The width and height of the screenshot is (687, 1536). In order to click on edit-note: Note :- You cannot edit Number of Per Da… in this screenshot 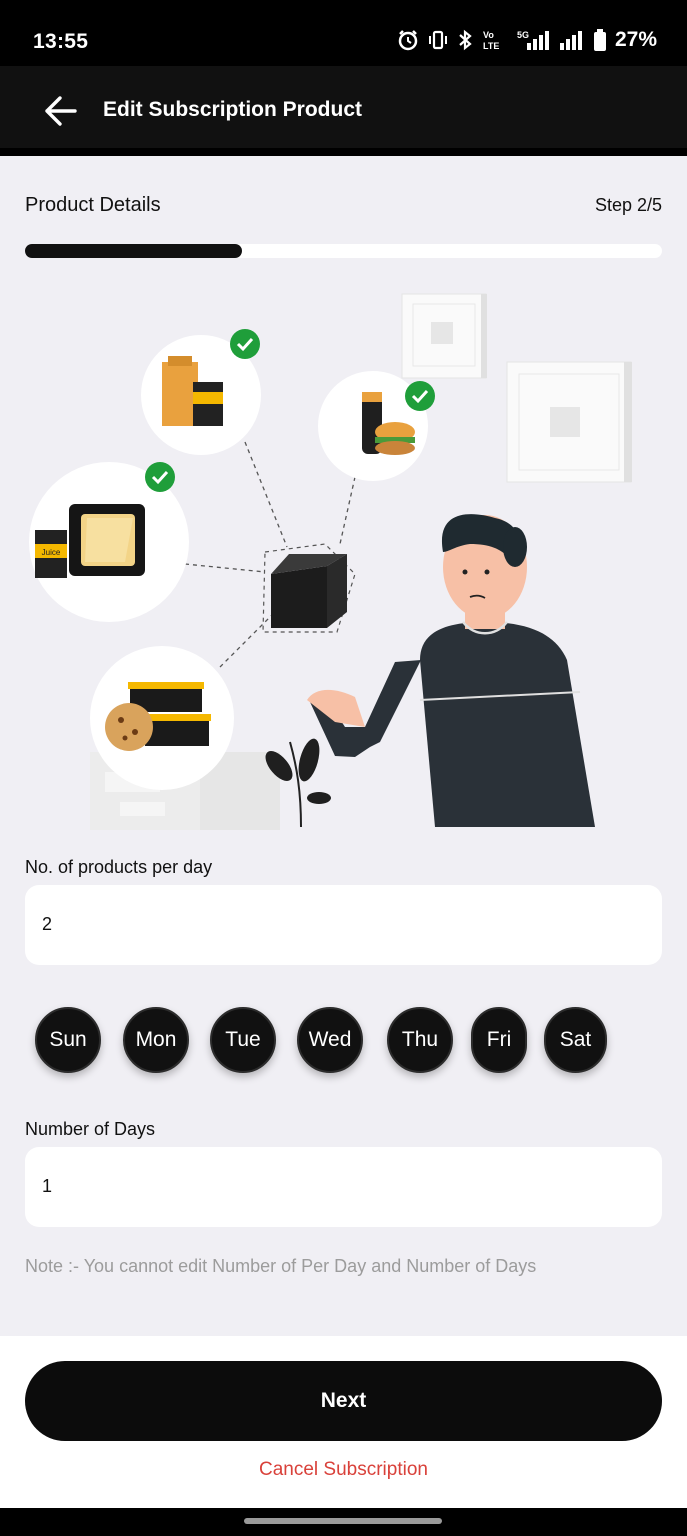, I will do `click(281, 1266)`.